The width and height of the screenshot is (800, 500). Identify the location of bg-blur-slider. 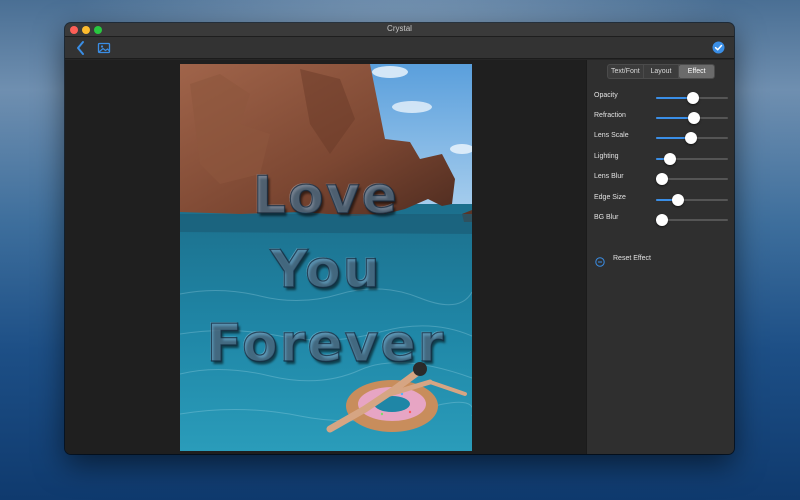
(691, 220).